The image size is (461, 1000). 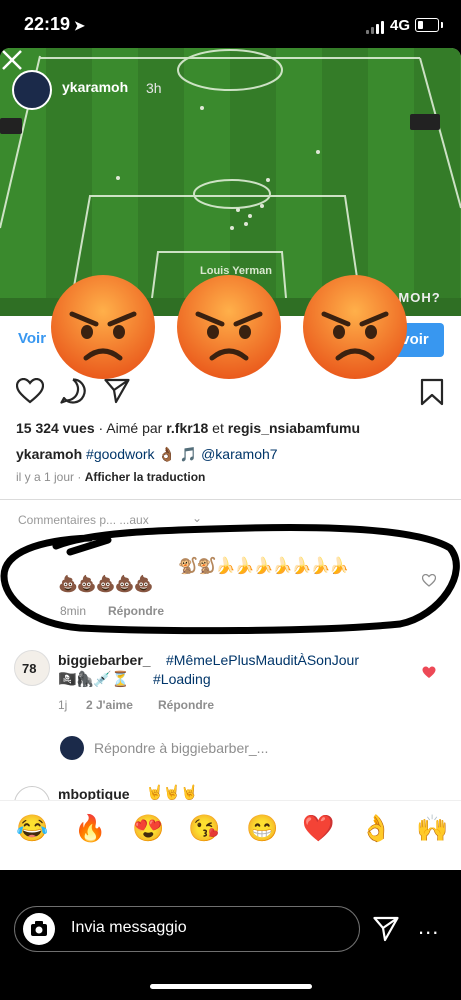 I want to click on caption-mention: @karamoh7, so click(x=239, y=454).